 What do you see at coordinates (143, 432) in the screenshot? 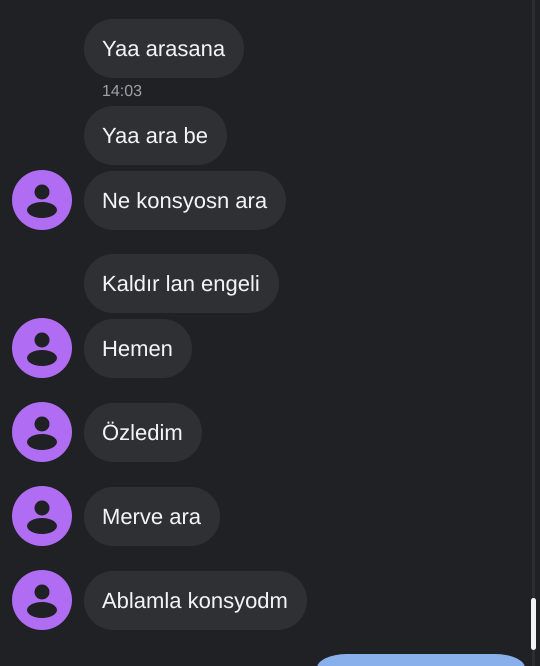
I see `message-bubble: Özledim` at bounding box center [143, 432].